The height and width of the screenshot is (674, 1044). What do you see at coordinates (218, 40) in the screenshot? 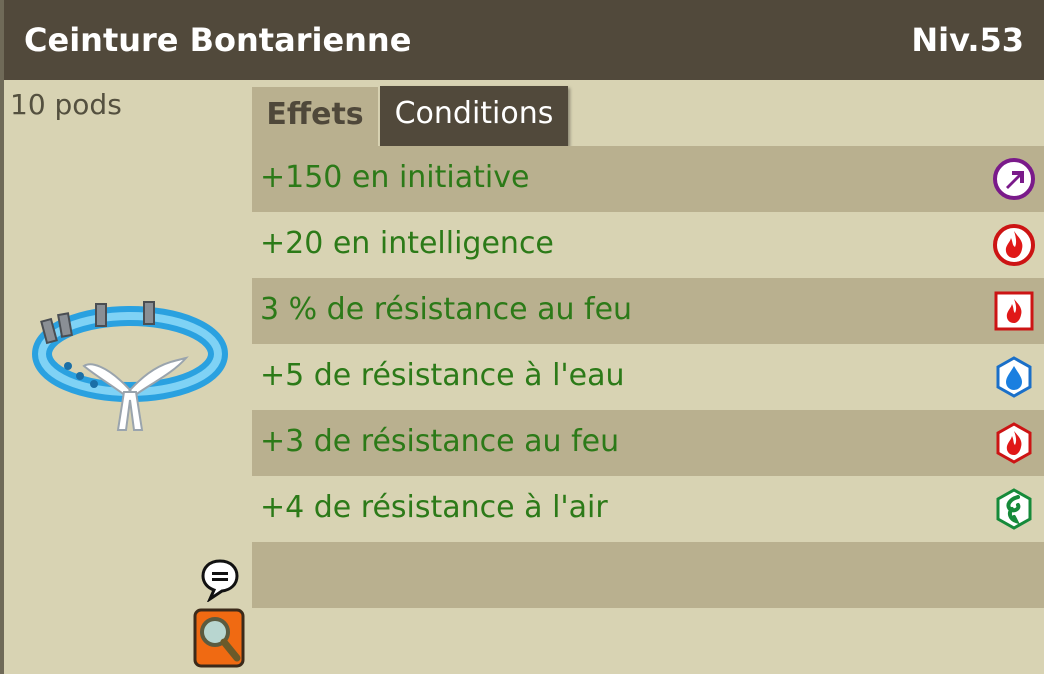
I see `item-name: Ceinture Bontarienne` at bounding box center [218, 40].